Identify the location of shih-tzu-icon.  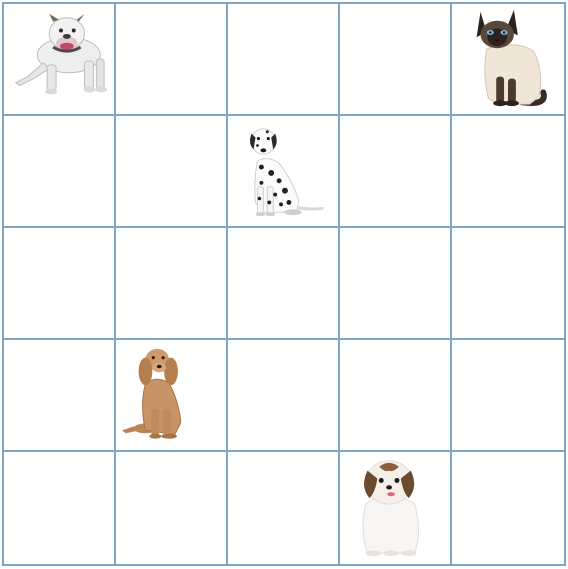
(395, 508).